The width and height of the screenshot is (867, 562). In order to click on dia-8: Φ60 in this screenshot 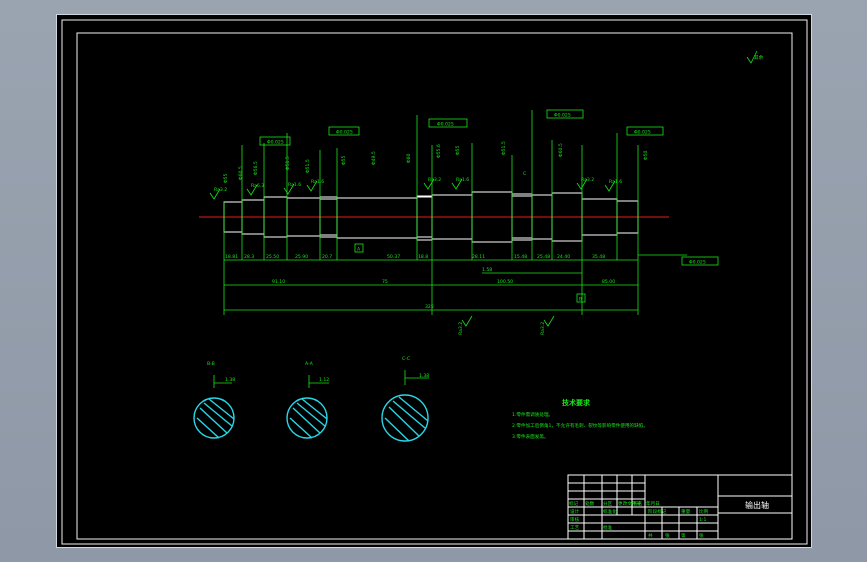, I will do `click(409, 158)`.